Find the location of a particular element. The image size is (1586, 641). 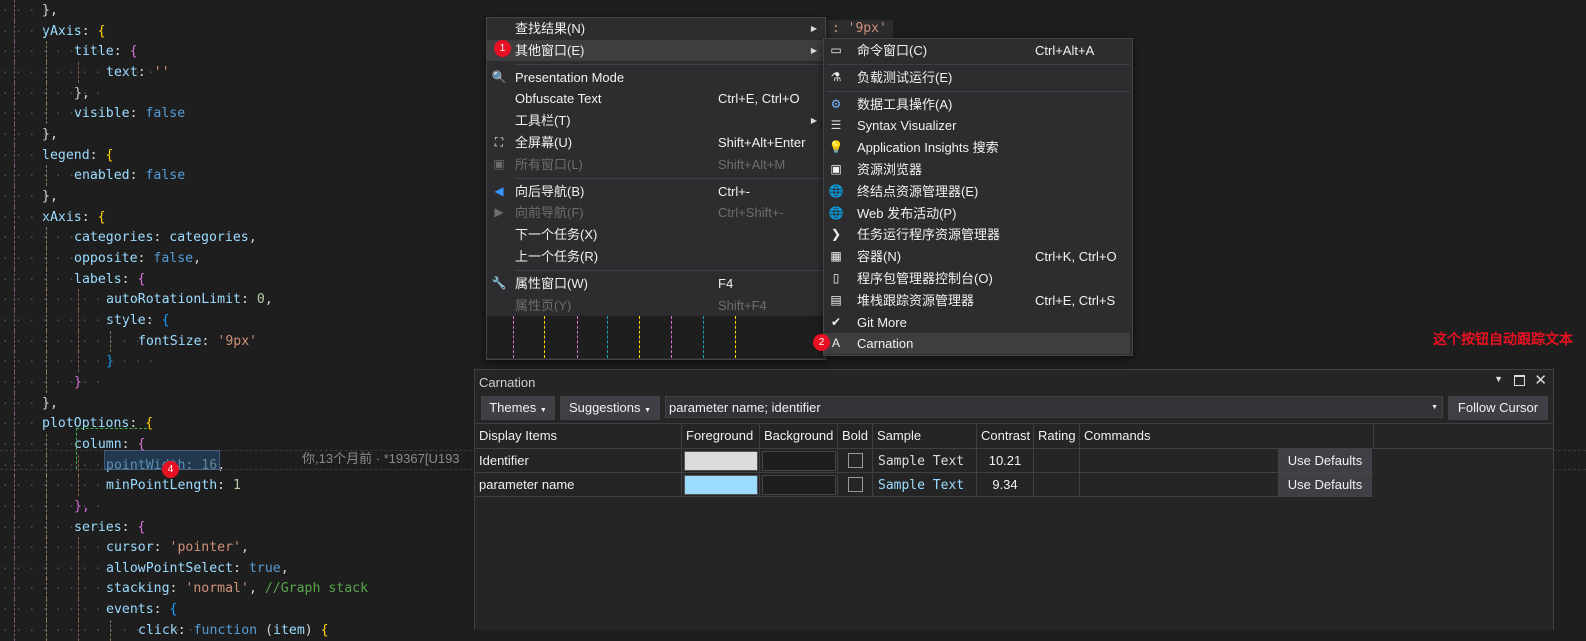

submenu-arrow-icon: ▶ is located at coordinates (813, 28).